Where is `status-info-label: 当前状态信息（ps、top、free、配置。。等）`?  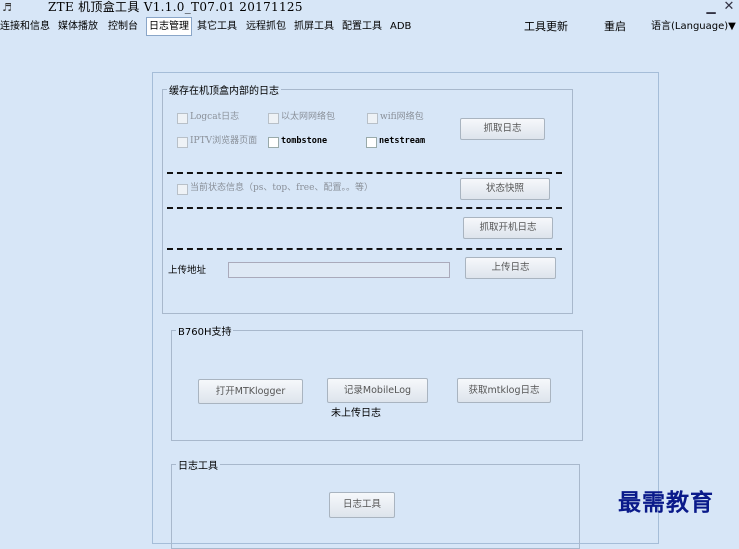 status-info-label: 当前状态信息（ps、top、free、配置。。等） is located at coordinates (281, 188).